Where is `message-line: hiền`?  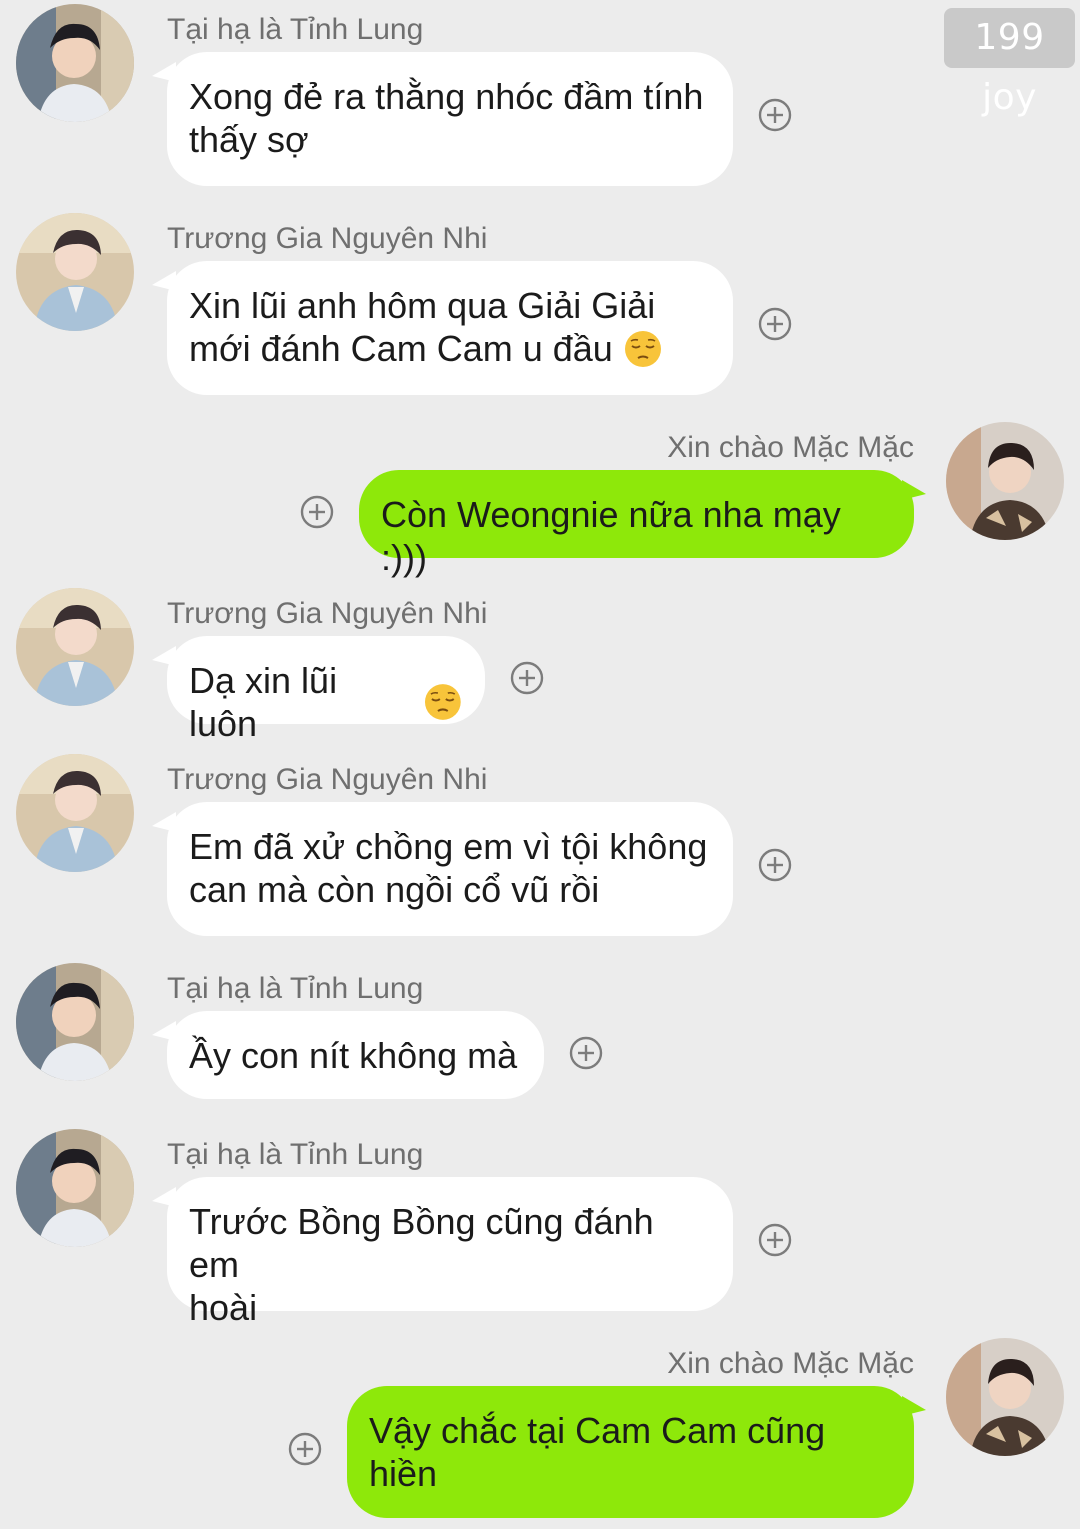 message-line: hiền is located at coordinates (403, 1473).